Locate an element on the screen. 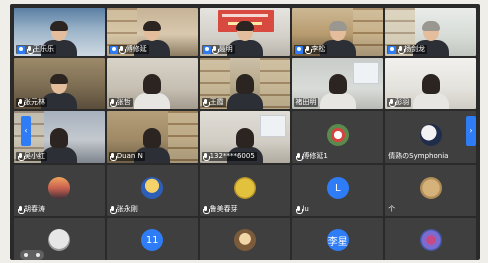 The width and height of the screenshot is (488, 263). participant-name: 倩熟のSymphonia is located at coordinates (418, 156).